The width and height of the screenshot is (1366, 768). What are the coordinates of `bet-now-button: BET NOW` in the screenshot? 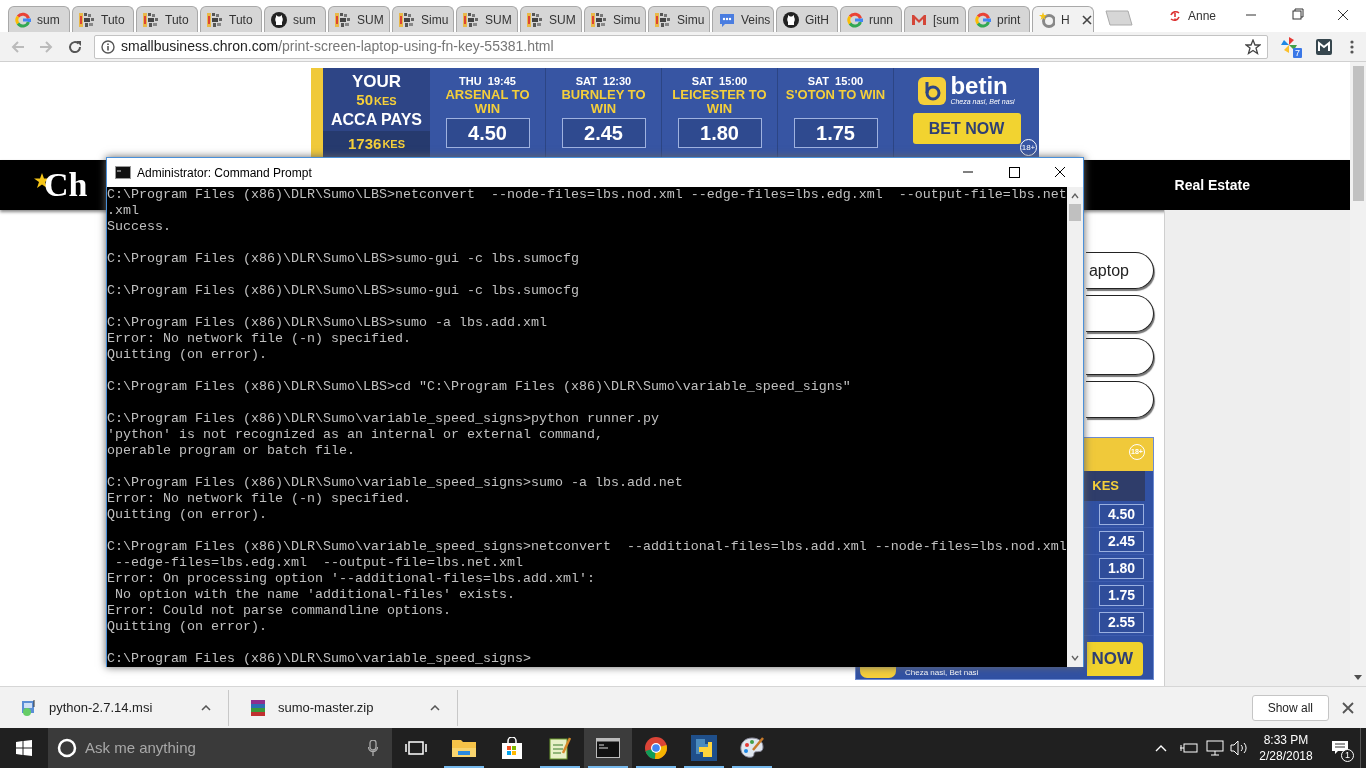 It's located at (966, 128).